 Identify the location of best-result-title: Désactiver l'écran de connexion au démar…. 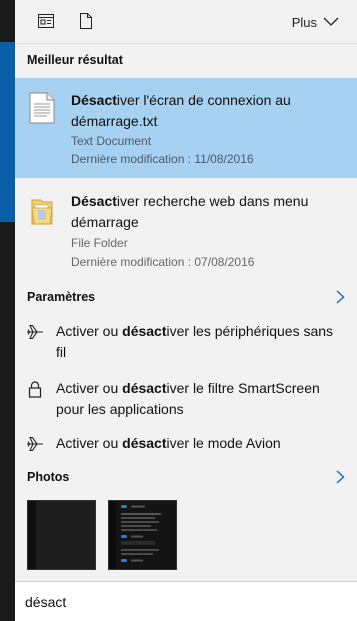
(208, 111).